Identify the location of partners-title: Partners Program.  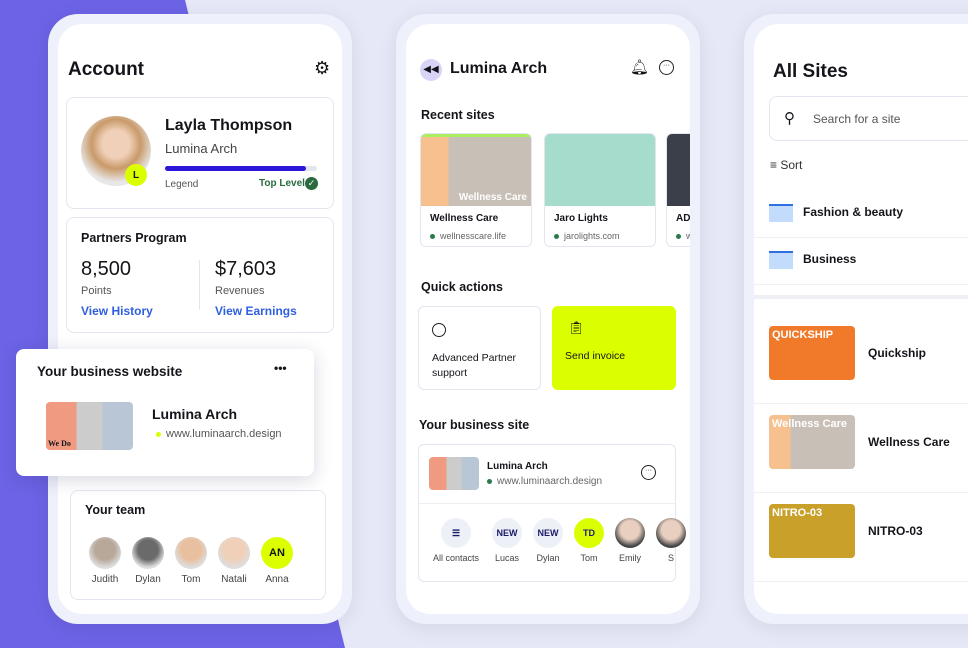
(134, 238).